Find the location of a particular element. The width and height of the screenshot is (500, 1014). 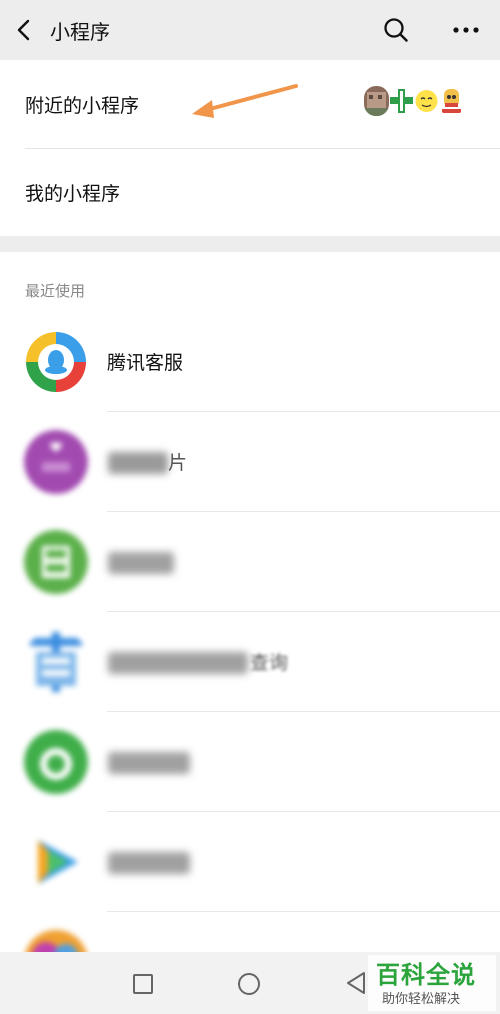

blue-query-icon is located at coordinates (56, 662).